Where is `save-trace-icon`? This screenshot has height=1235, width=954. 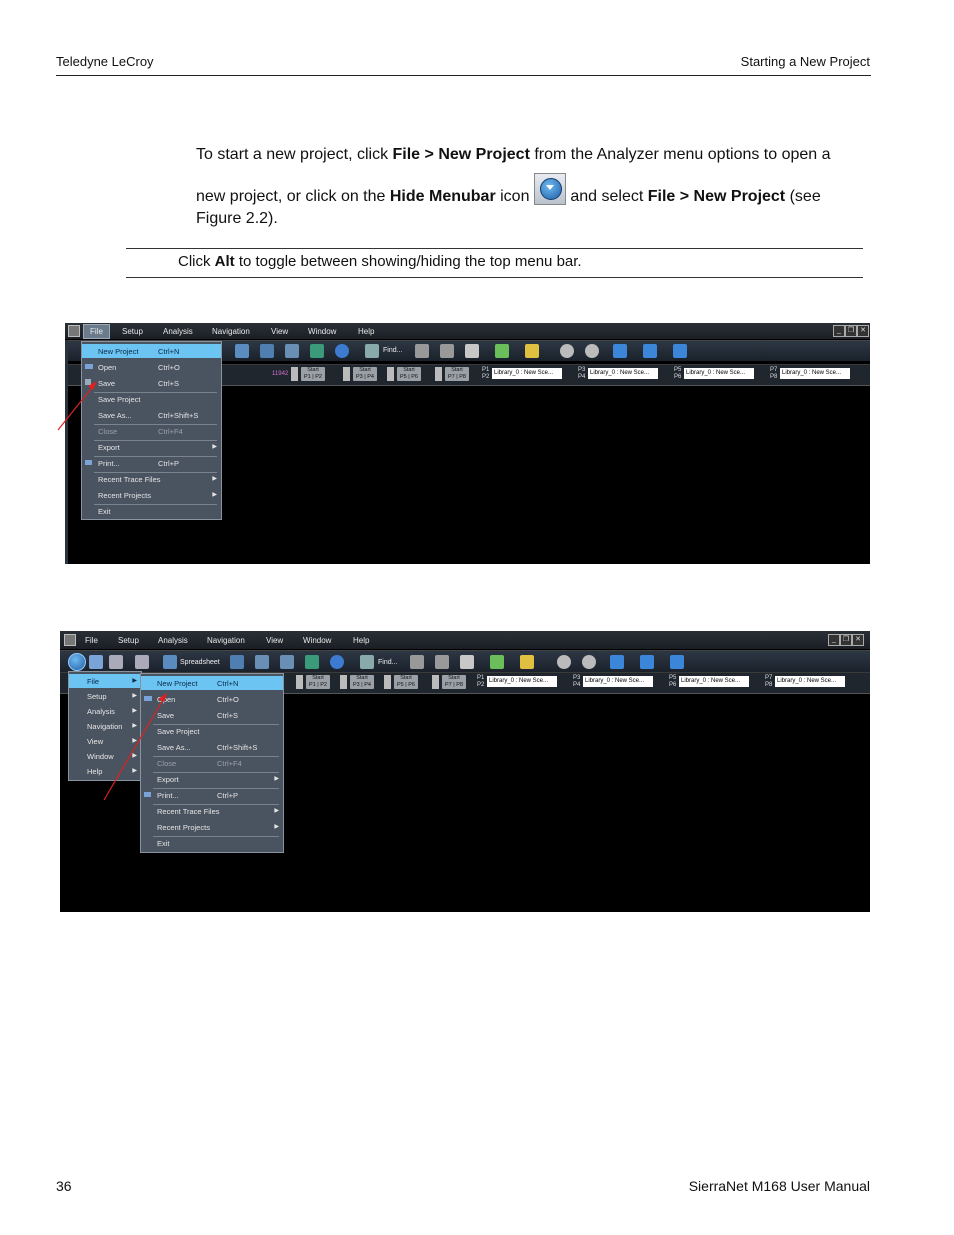
save-trace-icon is located at coordinates (417, 662).